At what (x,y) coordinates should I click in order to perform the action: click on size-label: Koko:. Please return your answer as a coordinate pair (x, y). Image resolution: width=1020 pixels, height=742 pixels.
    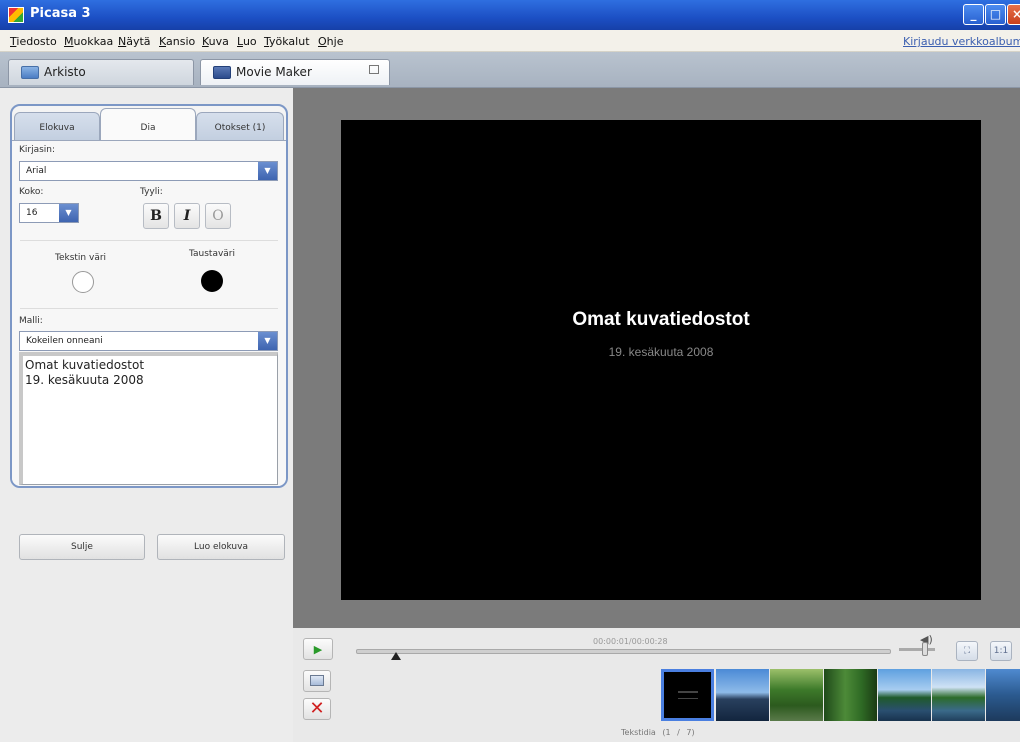
    Looking at the image, I should click on (31, 192).